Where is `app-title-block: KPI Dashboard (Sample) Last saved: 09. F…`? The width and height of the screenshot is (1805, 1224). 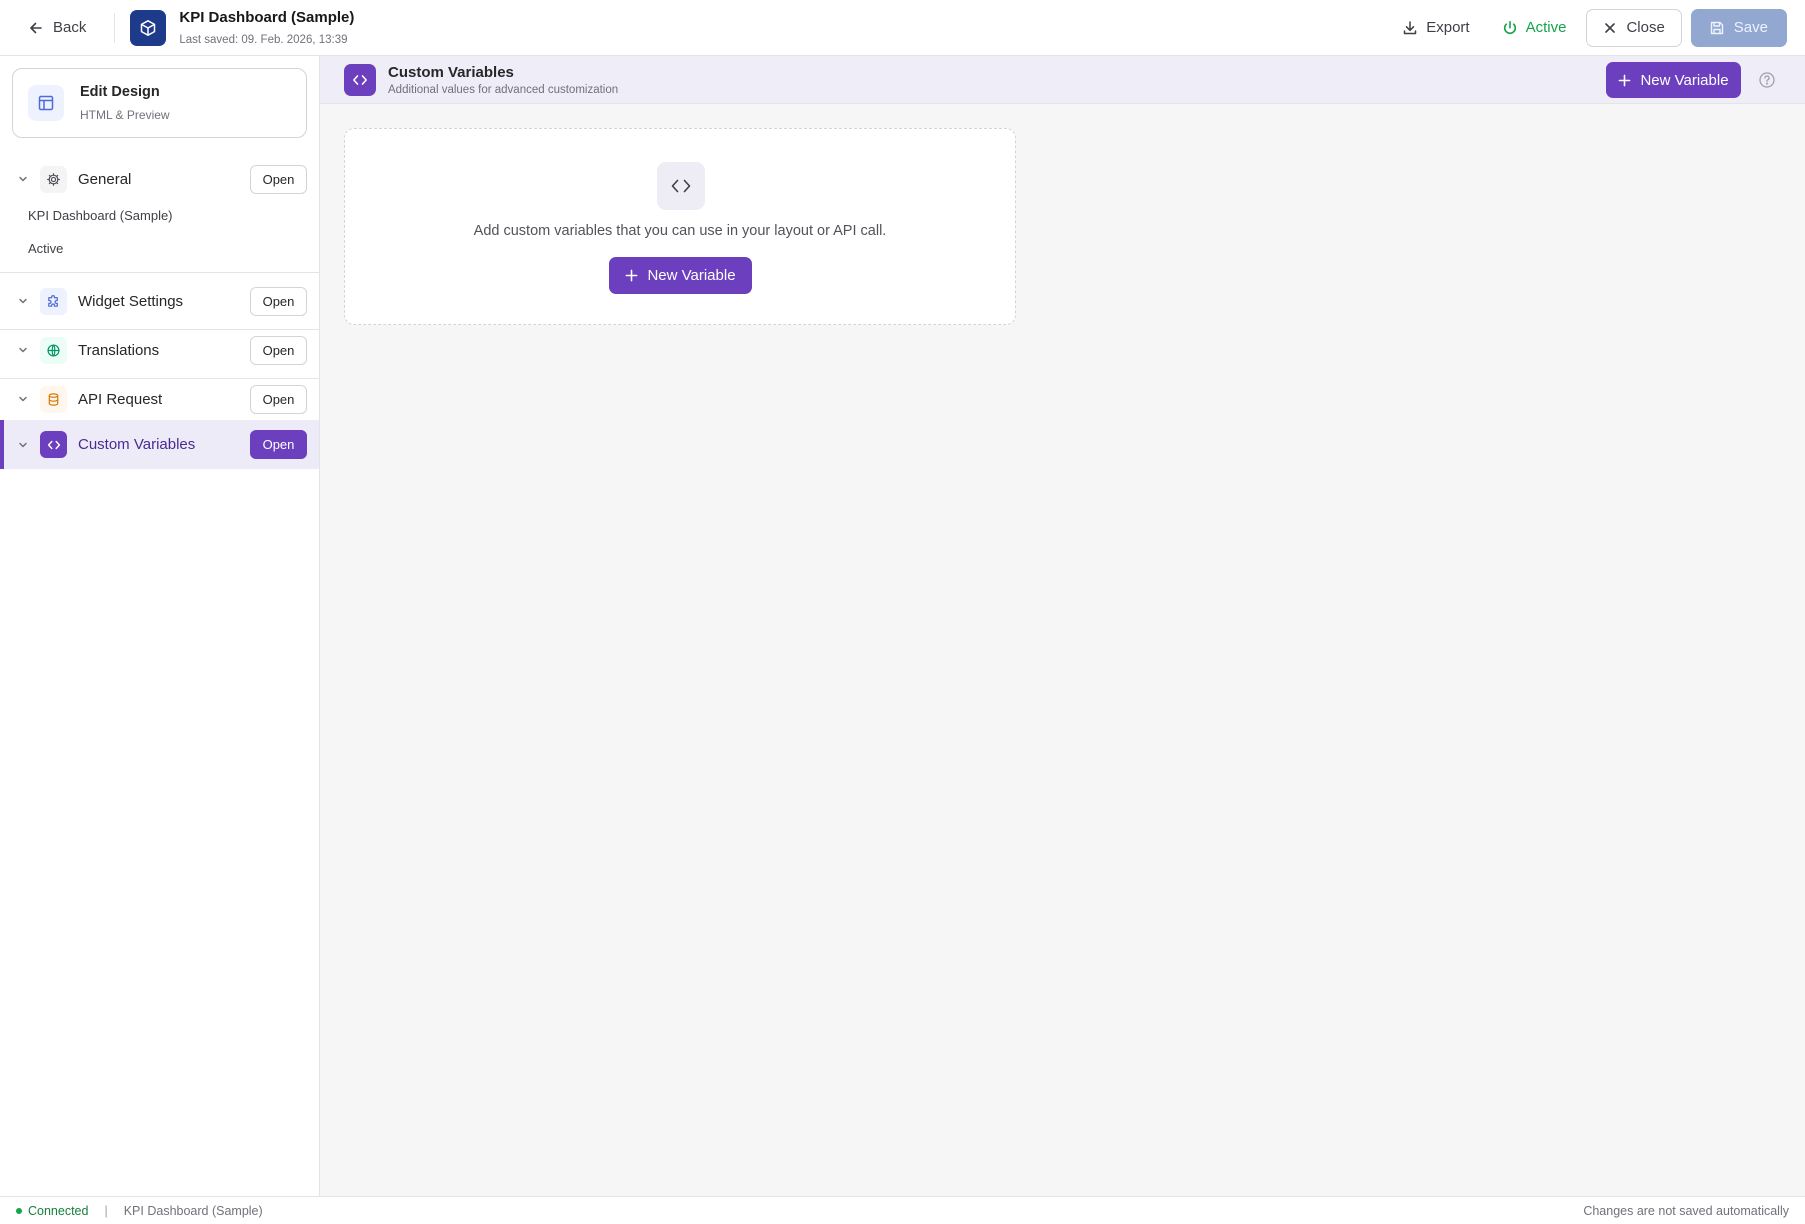 app-title-block: KPI Dashboard (Sample) Last saved: 09. F… is located at coordinates (266, 27).